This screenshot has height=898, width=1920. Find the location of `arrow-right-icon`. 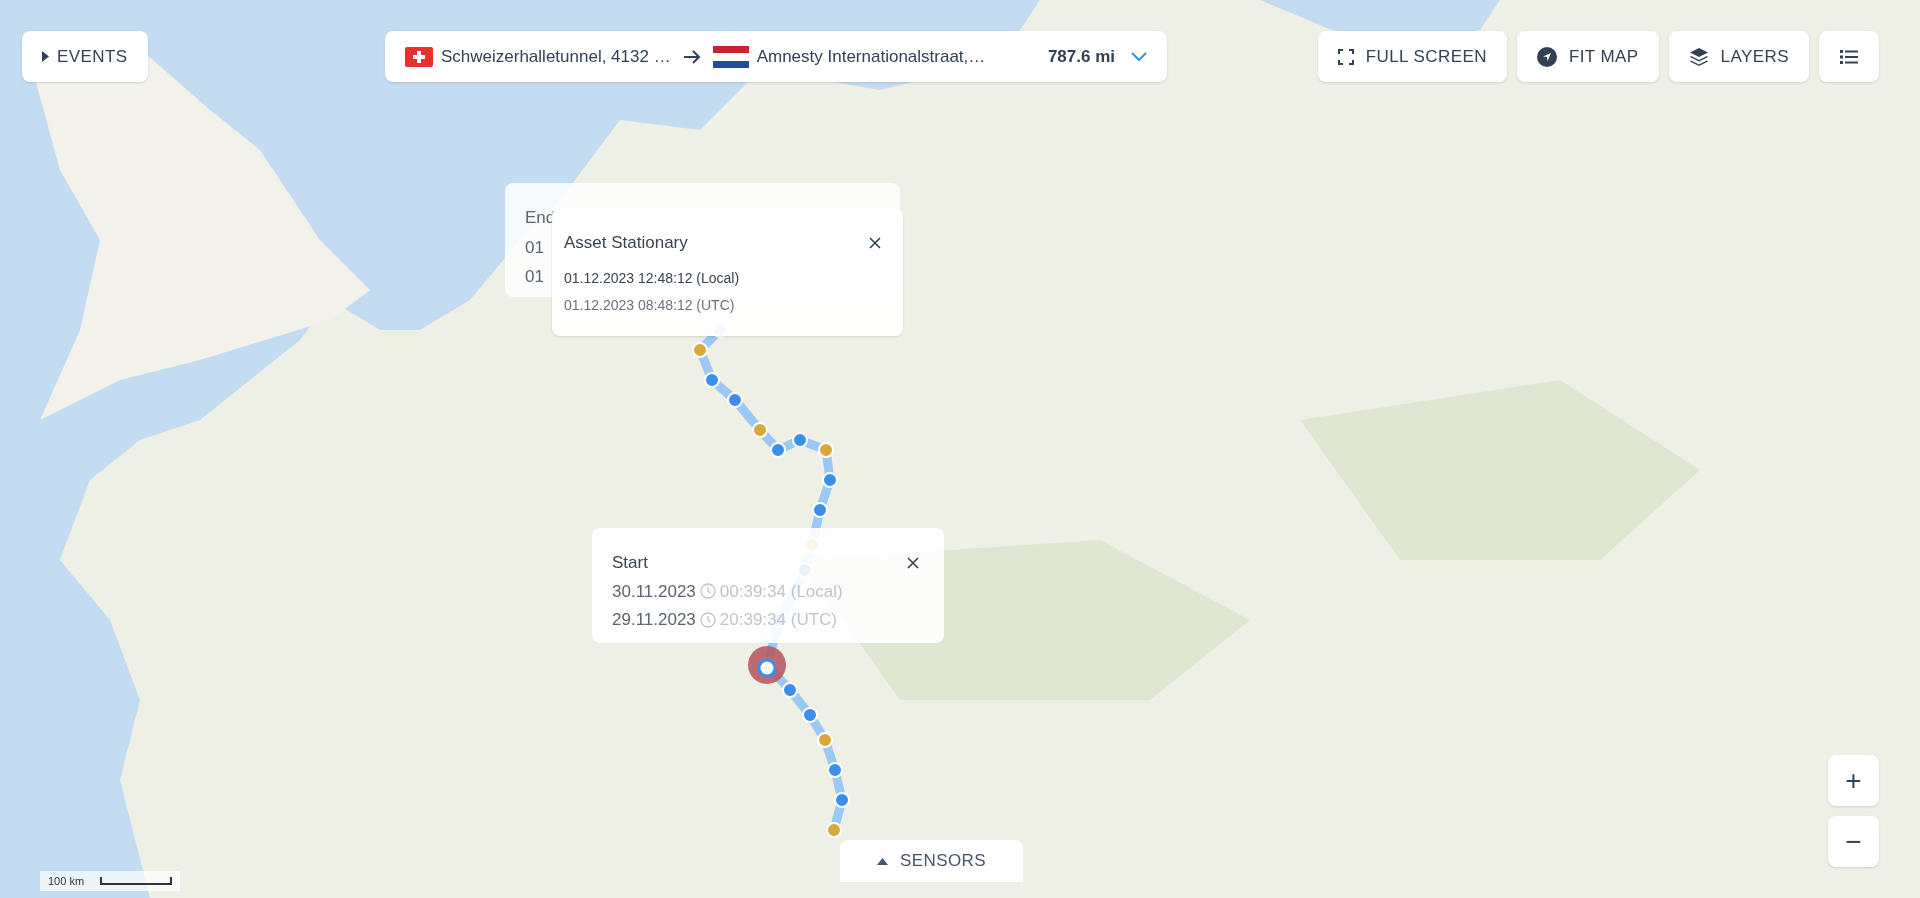

arrow-right-icon is located at coordinates (691, 56).